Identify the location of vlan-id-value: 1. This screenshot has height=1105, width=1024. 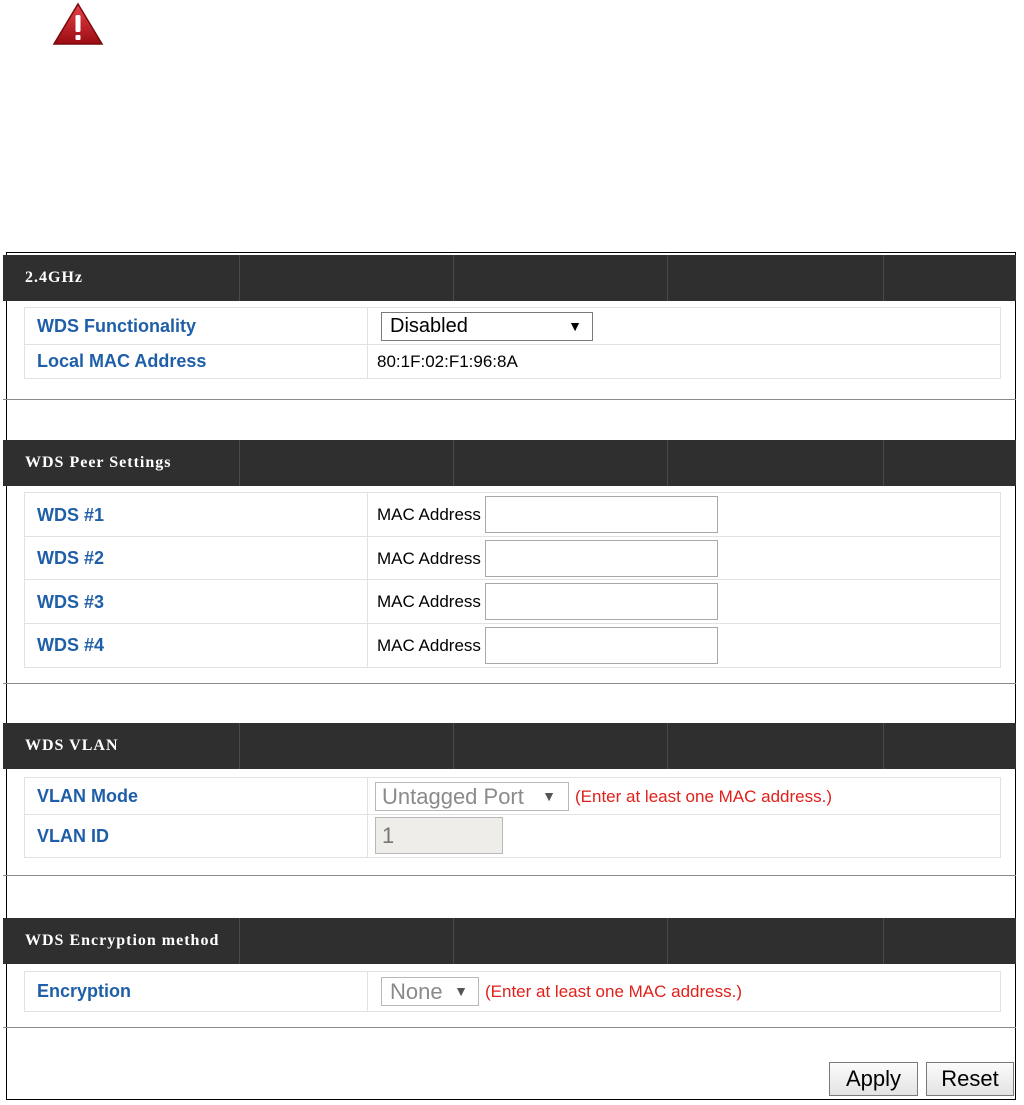
(388, 835).